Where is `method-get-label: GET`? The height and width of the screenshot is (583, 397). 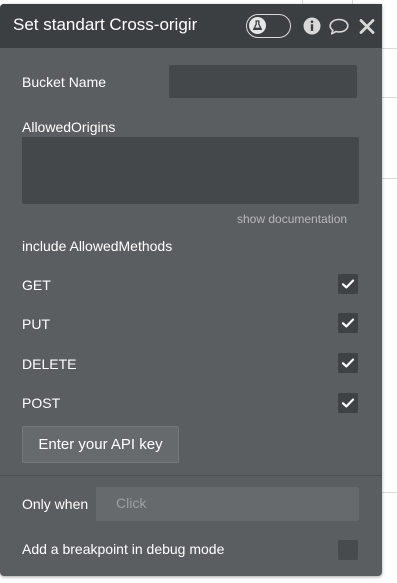
method-get-label: GET is located at coordinates (36, 285).